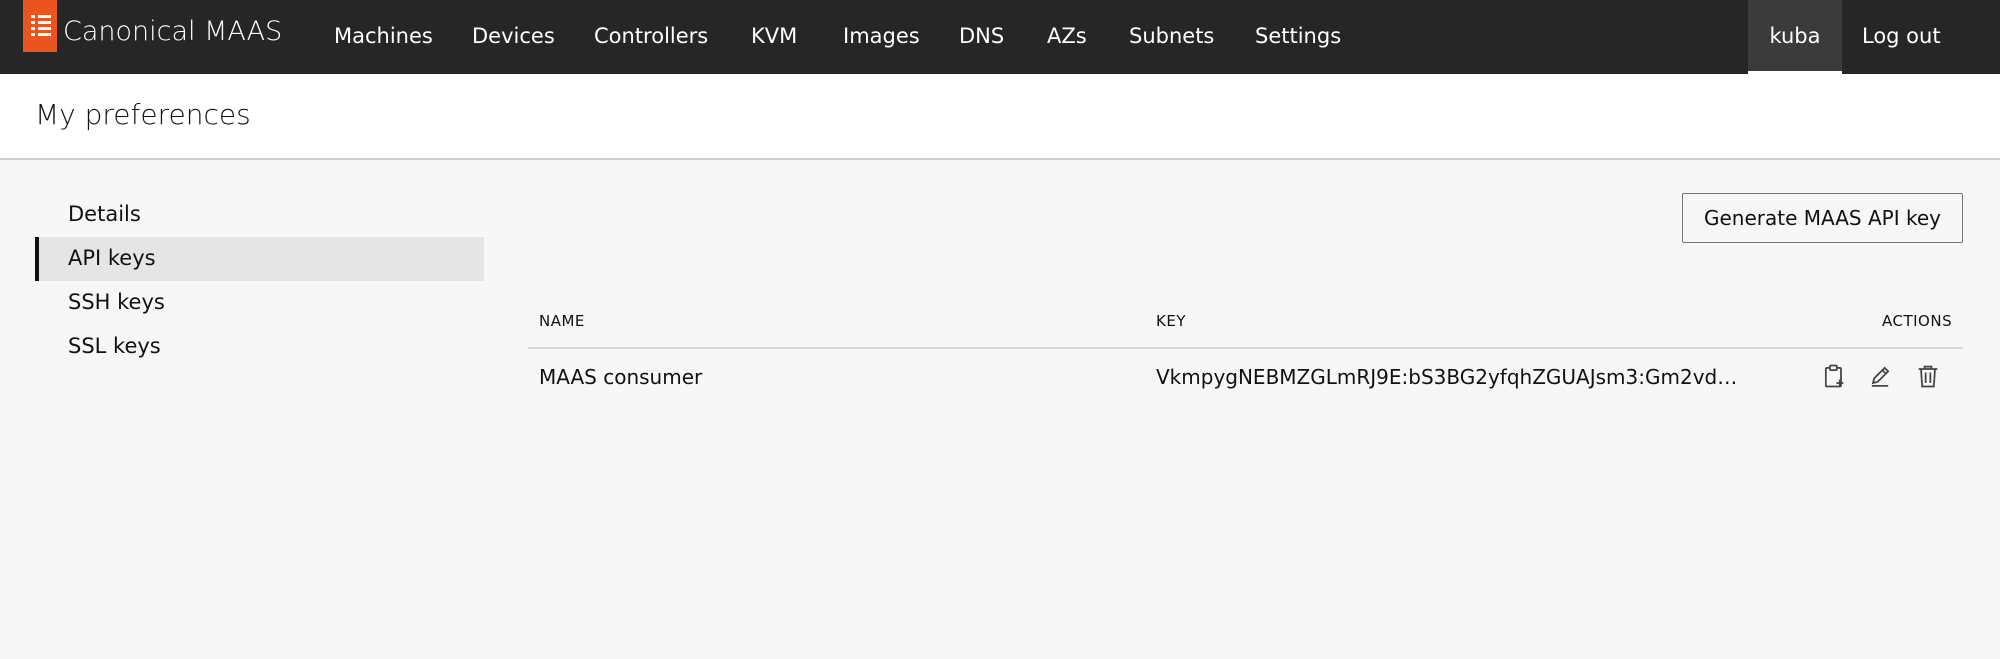 This screenshot has width=2000, height=659. Describe the element at coordinates (259, 303) in the screenshot. I see `sidebar-item-ssh-keys: SSH keys` at that location.